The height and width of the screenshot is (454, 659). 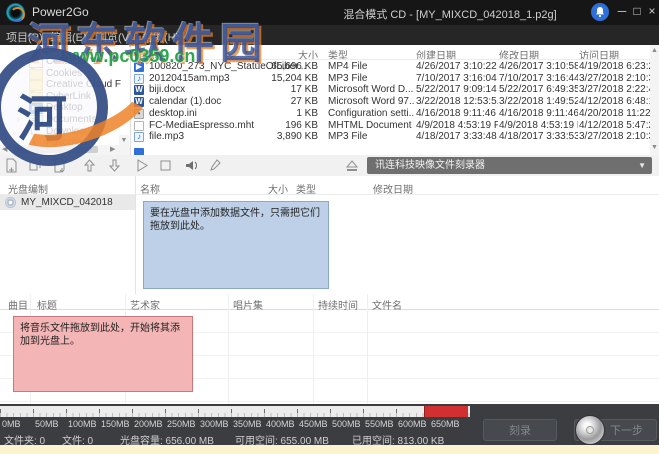 What do you see at coordinates (379, 424) in the screenshot?
I see `ruler-label: 550MB` at bounding box center [379, 424].